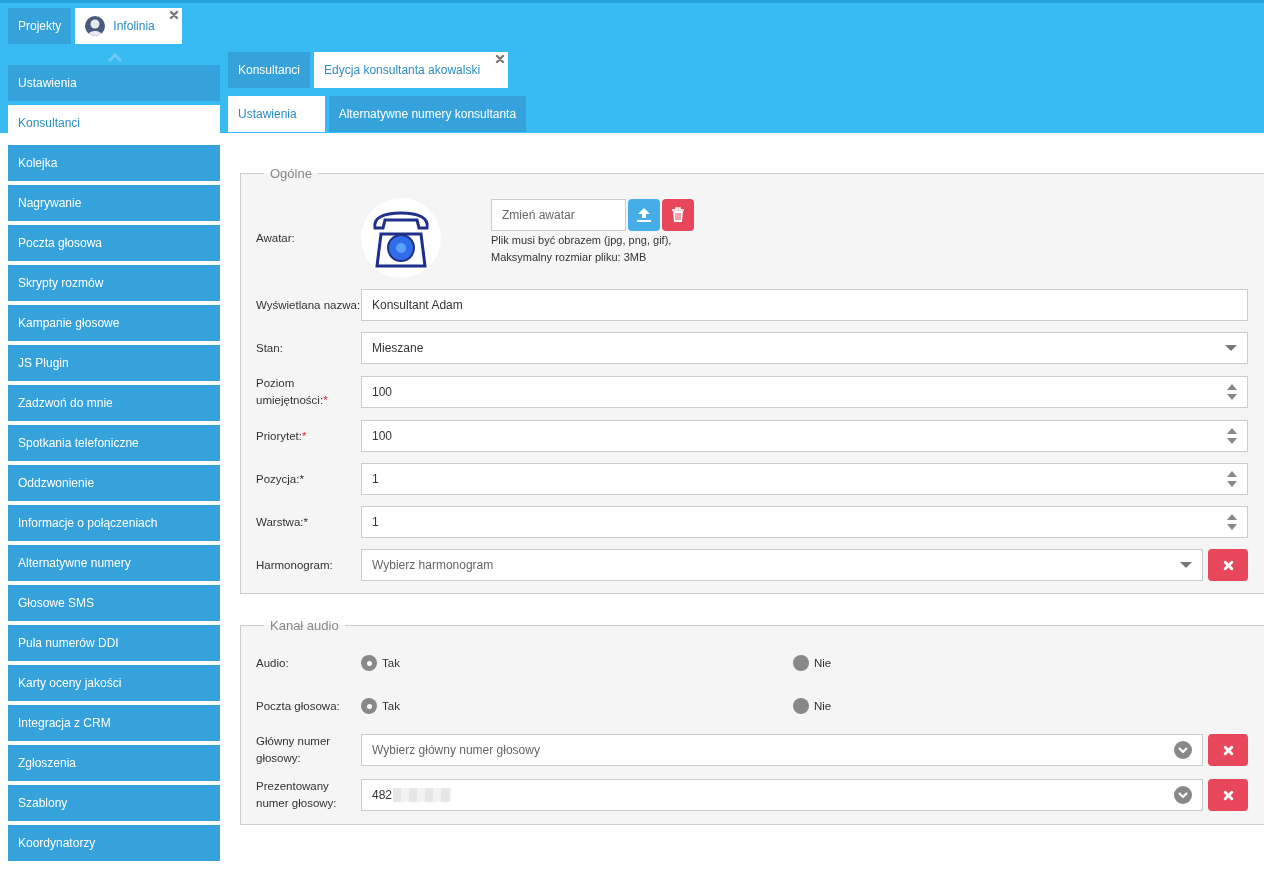 This screenshot has height=871, width=1264. What do you see at coordinates (114, 323) in the screenshot?
I see `sidebar-item: Kampanie głosowe` at bounding box center [114, 323].